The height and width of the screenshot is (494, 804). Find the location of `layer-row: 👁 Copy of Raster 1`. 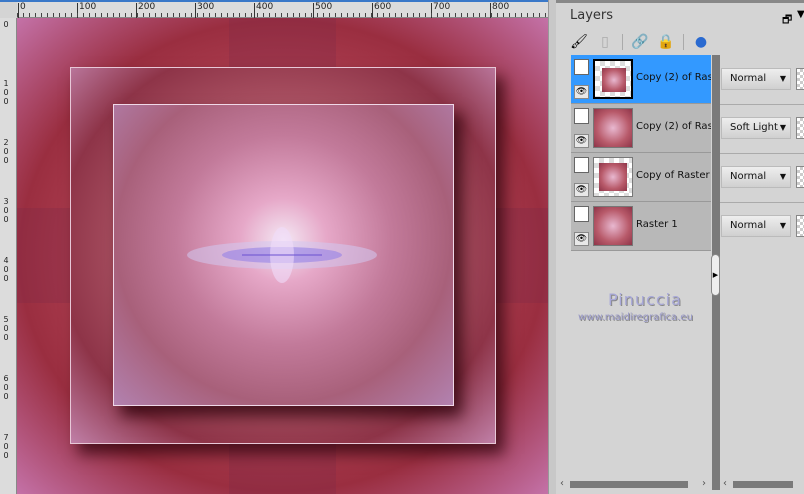

layer-row: 👁 Copy of Raster 1 is located at coordinates (641, 177).